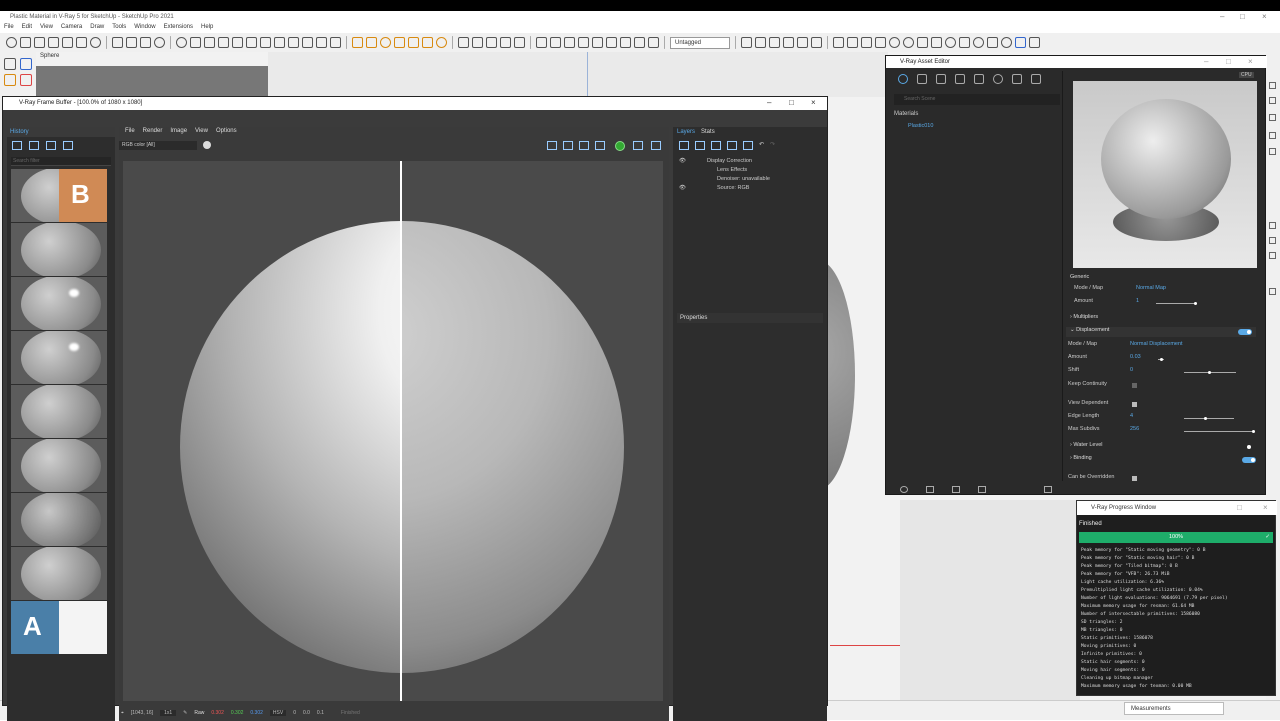 The height and width of the screenshot is (721, 1280). I want to click on arc-icon, so click(251, 42).